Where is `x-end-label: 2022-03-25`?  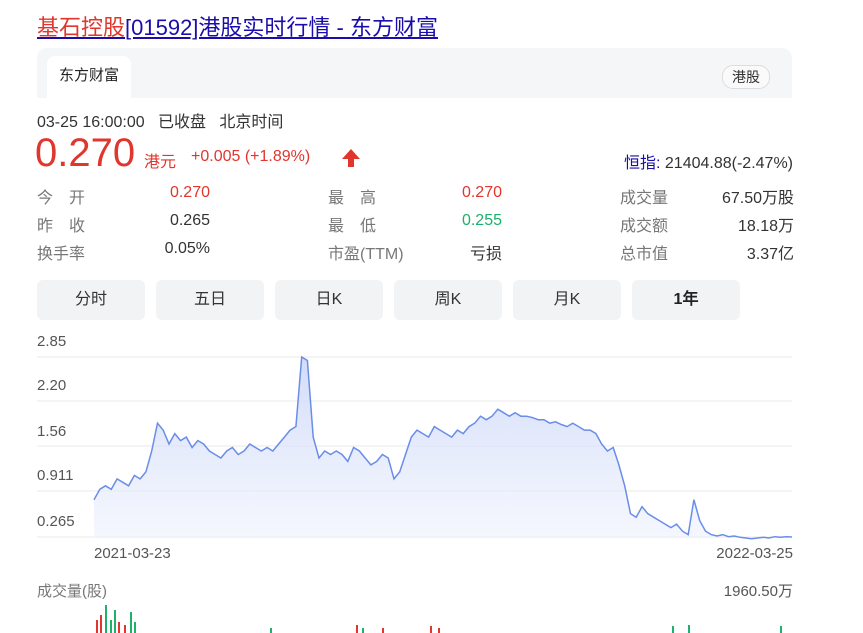
x-end-label: 2022-03-25 is located at coordinates (754, 553).